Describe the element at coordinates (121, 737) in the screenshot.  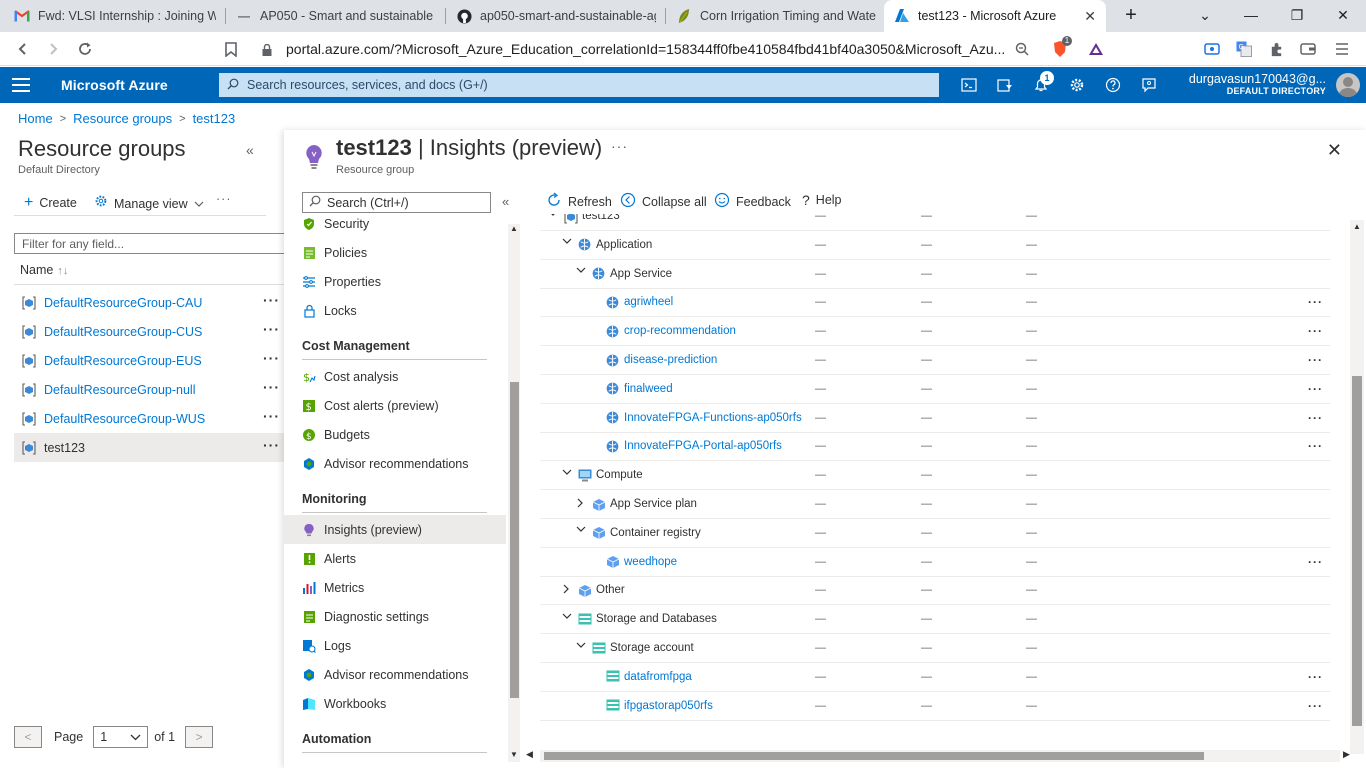
I see `page-select: 1` at that location.